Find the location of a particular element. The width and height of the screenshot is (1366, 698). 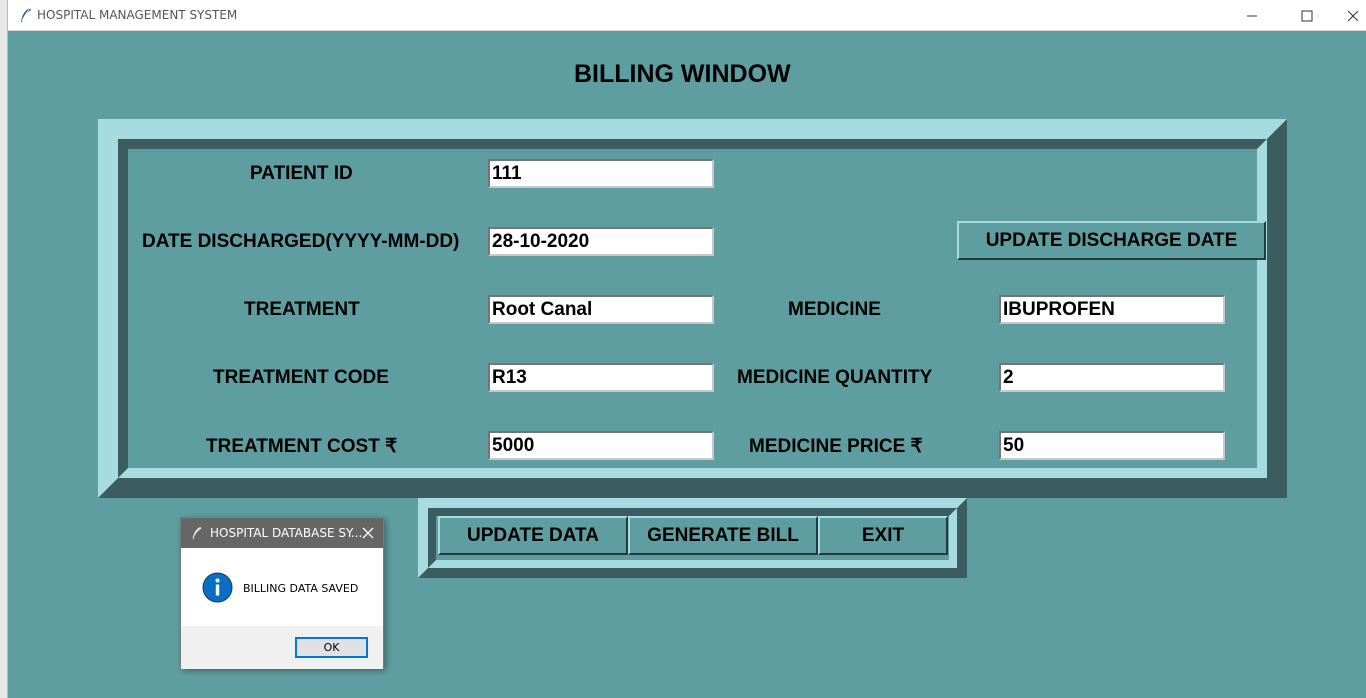

maximize-icon is located at coordinates (1307, 15).